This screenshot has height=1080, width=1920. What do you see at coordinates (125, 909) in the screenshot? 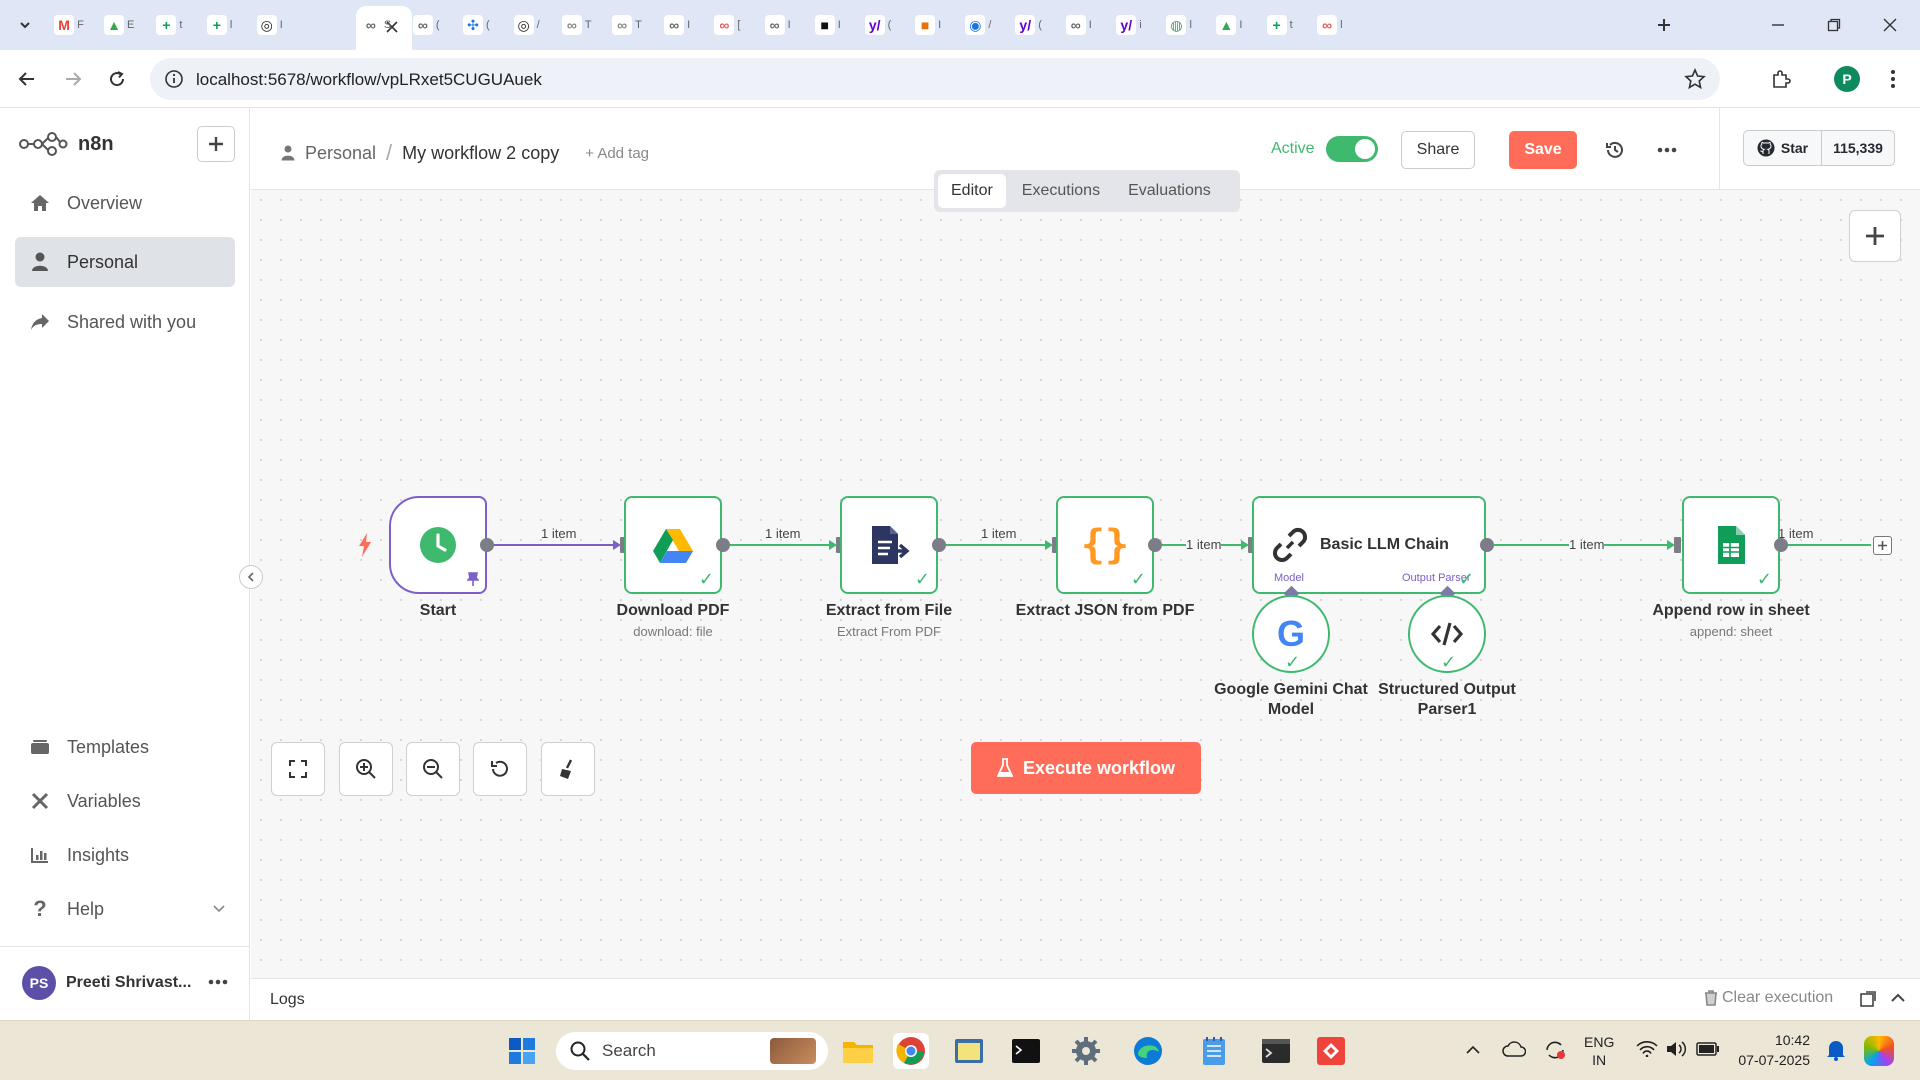
I see `sidebar-item-help: ? Help` at bounding box center [125, 909].